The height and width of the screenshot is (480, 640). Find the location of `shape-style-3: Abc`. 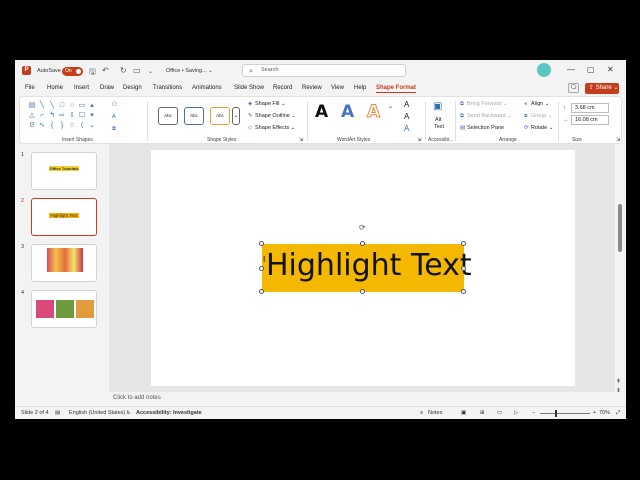

shape-style-3: Abc is located at coordinates (220, 116).